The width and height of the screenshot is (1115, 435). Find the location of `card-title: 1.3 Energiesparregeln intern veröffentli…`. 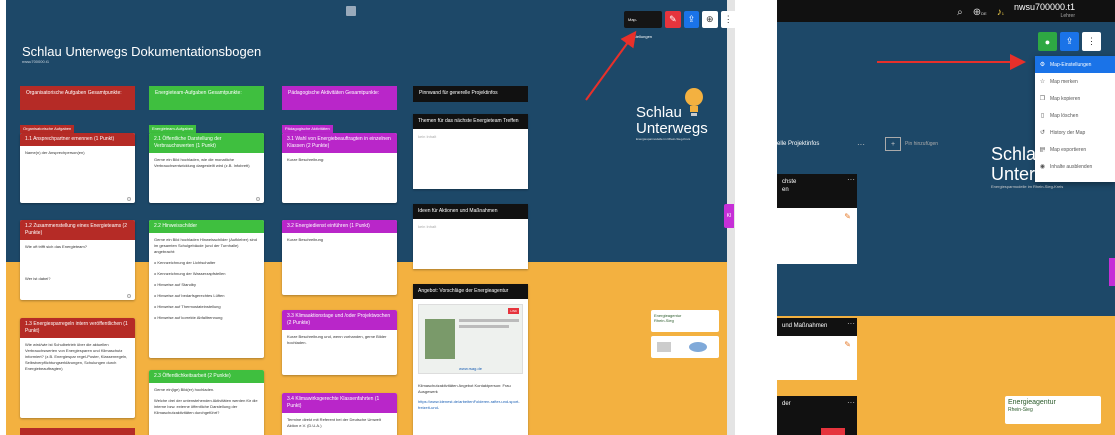

card-title: 1.3 Energiesparregeln intern veröffentli… is located at coordinates (77, 328).